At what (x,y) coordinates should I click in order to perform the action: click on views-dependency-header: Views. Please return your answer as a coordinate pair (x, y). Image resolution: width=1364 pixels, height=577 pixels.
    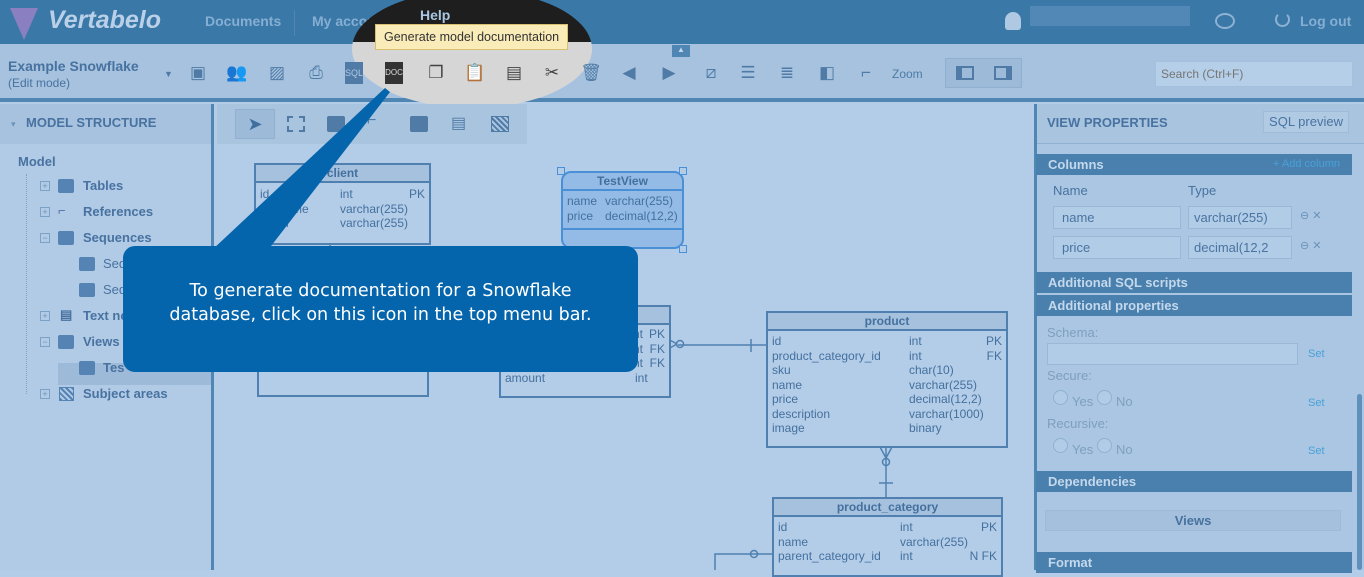
    Looking at the image, I should click on (1193, 520).